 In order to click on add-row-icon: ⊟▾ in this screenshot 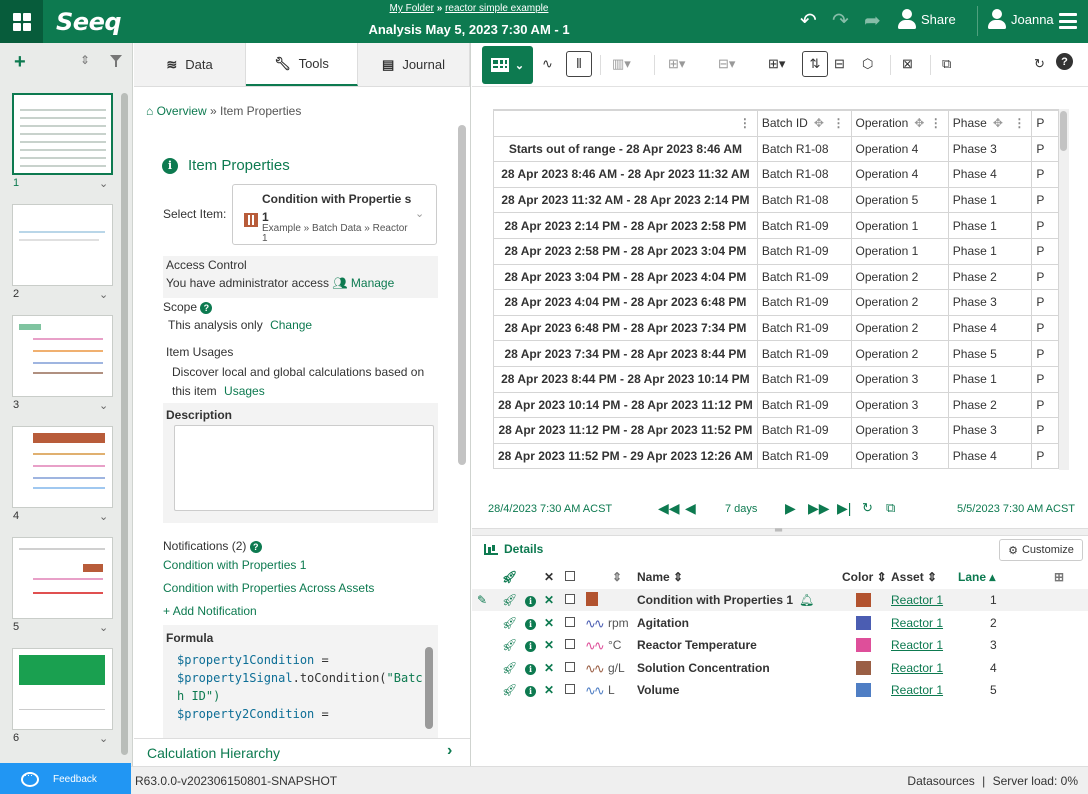, I will do `click(726, 64)`.